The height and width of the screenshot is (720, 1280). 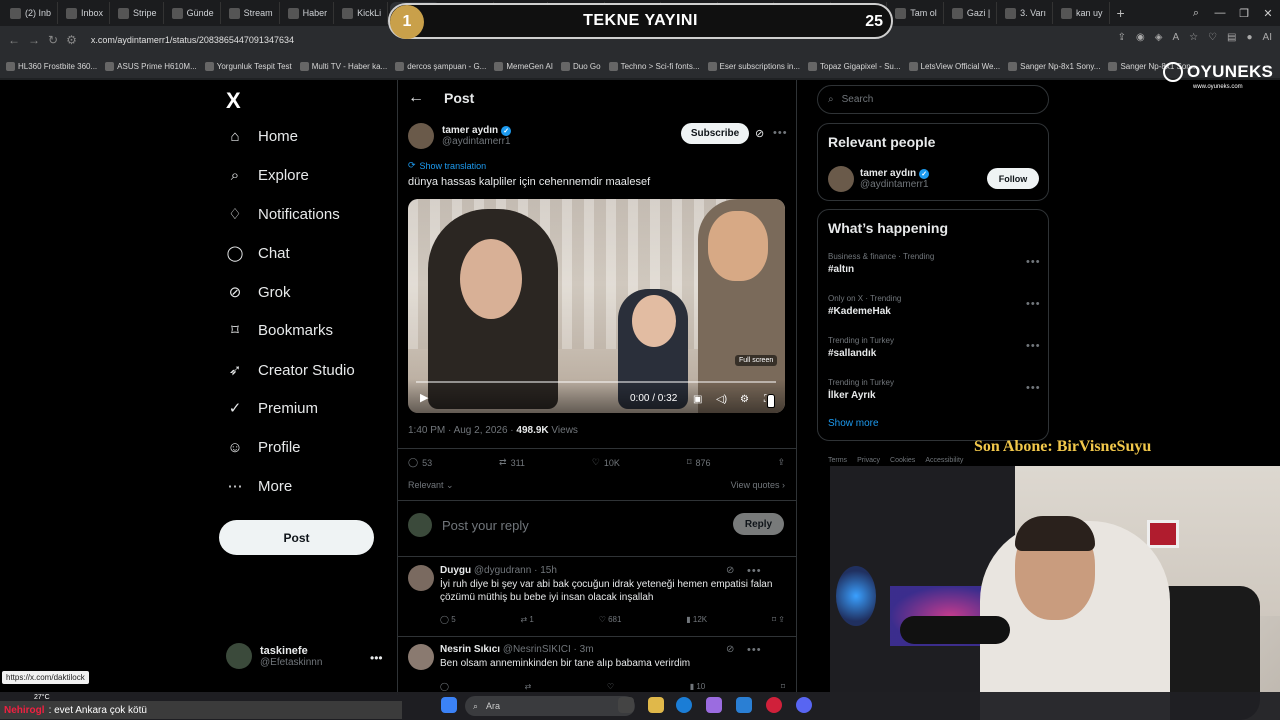 I want to click on discord-icon, so click(x=804, y=705).